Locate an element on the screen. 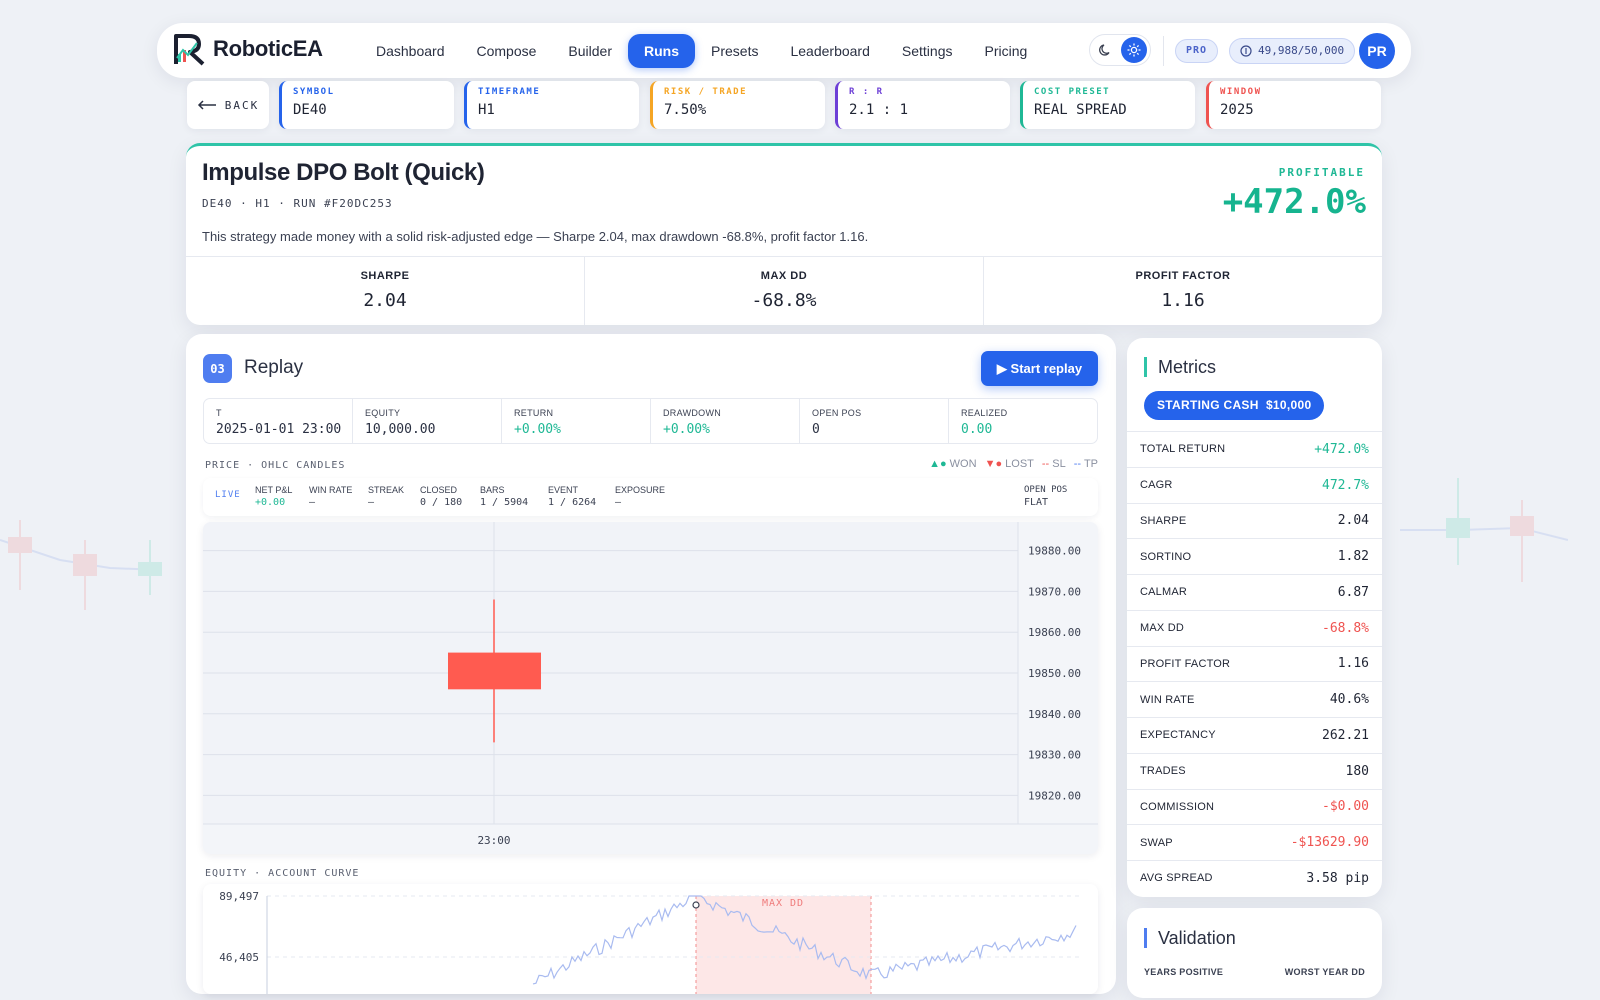  stat-label: DRAWDOWN is located at coordinates (692, 413).